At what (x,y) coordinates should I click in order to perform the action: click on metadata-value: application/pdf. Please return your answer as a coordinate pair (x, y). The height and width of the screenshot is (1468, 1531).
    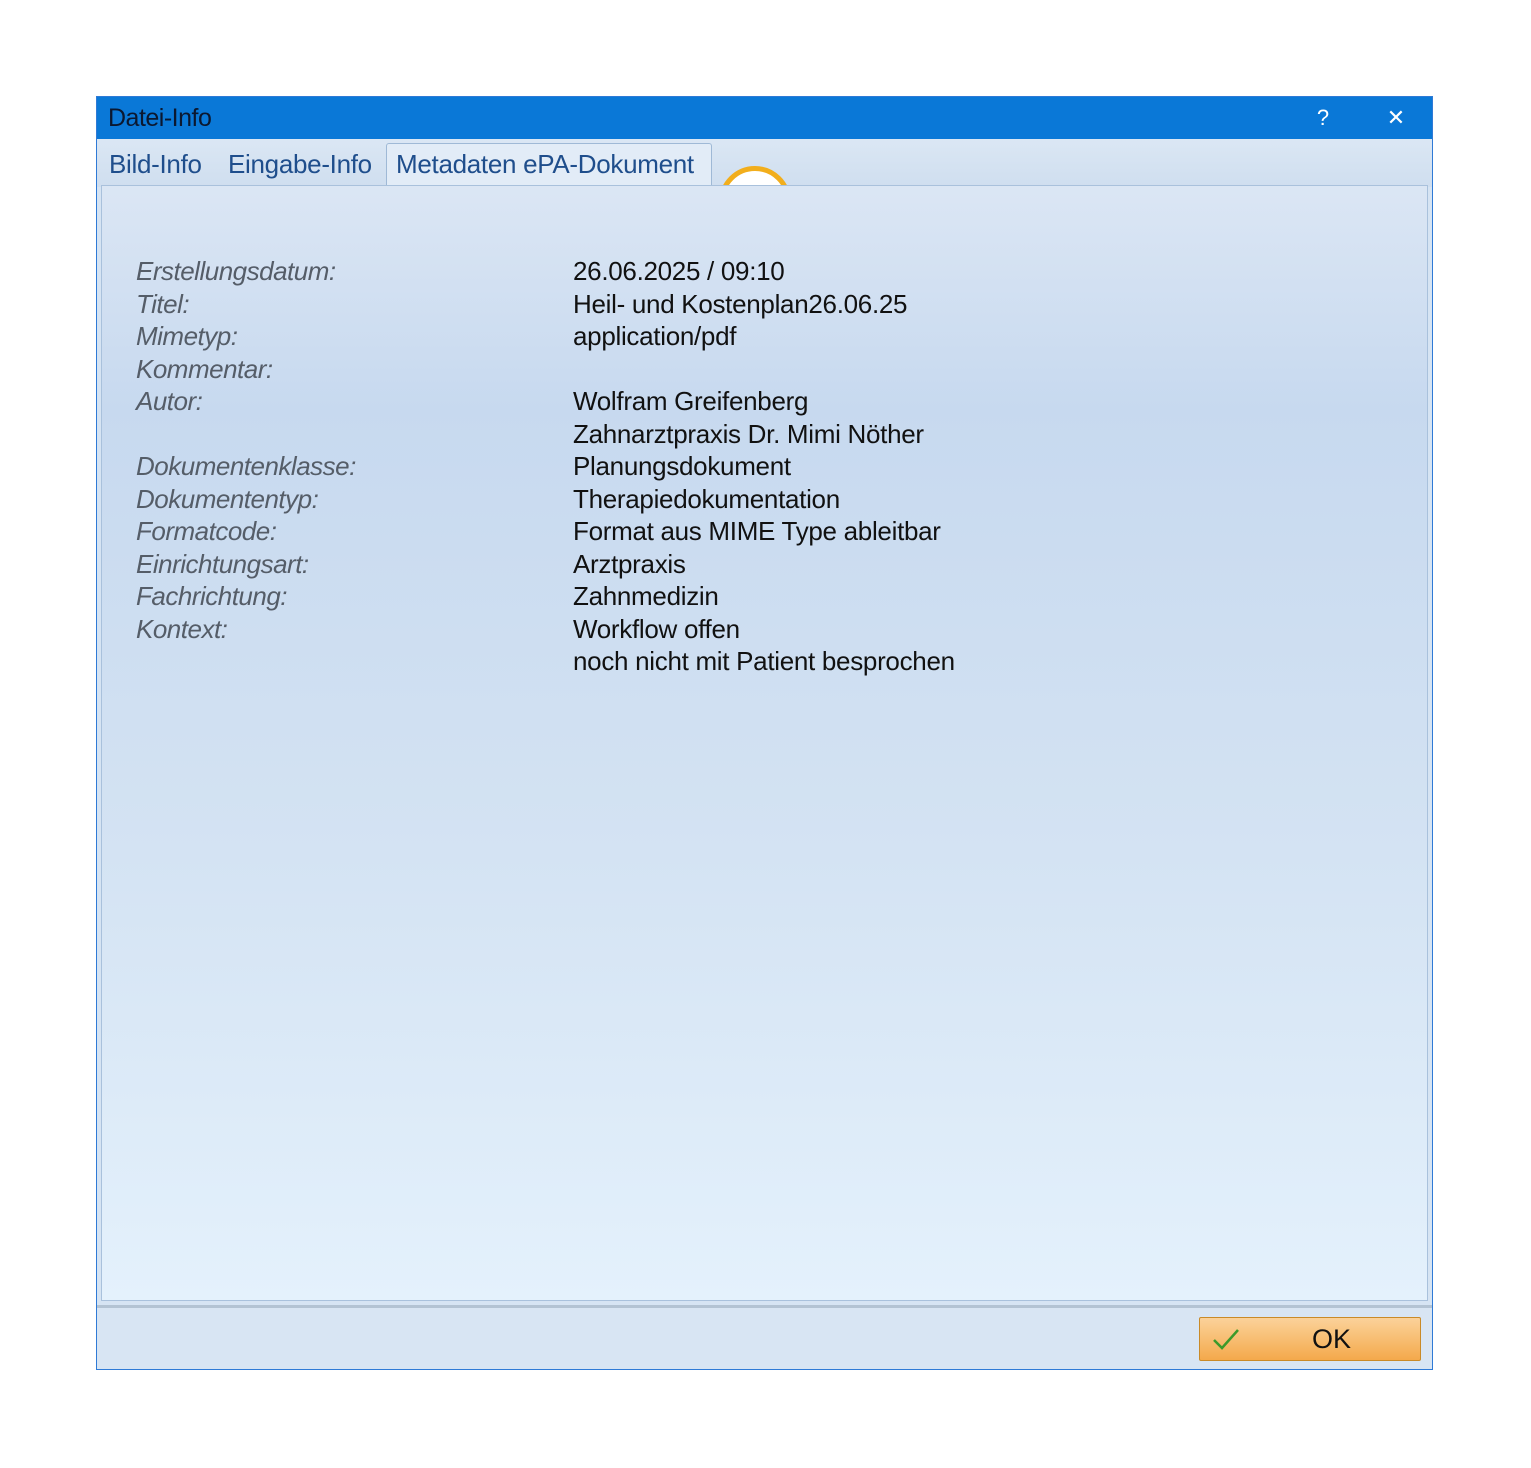
    Looking at the image, I should click on (655, 336).